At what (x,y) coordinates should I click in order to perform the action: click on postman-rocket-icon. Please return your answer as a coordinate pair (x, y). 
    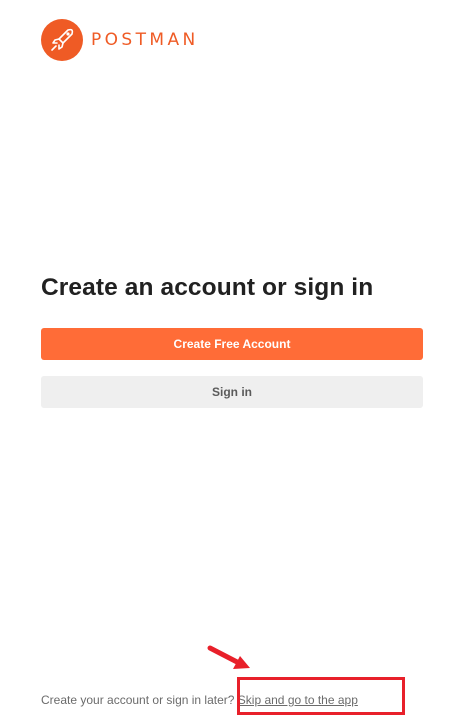
    Looking at the image, I should click on (62, 40).